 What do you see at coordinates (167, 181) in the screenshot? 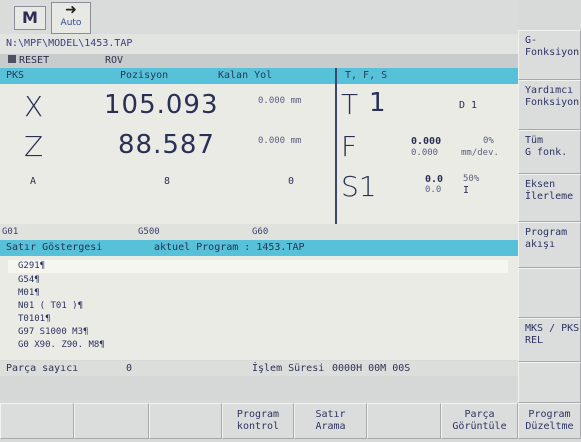
I see `axis-a-position: 8` at bounding box center [167, 181].